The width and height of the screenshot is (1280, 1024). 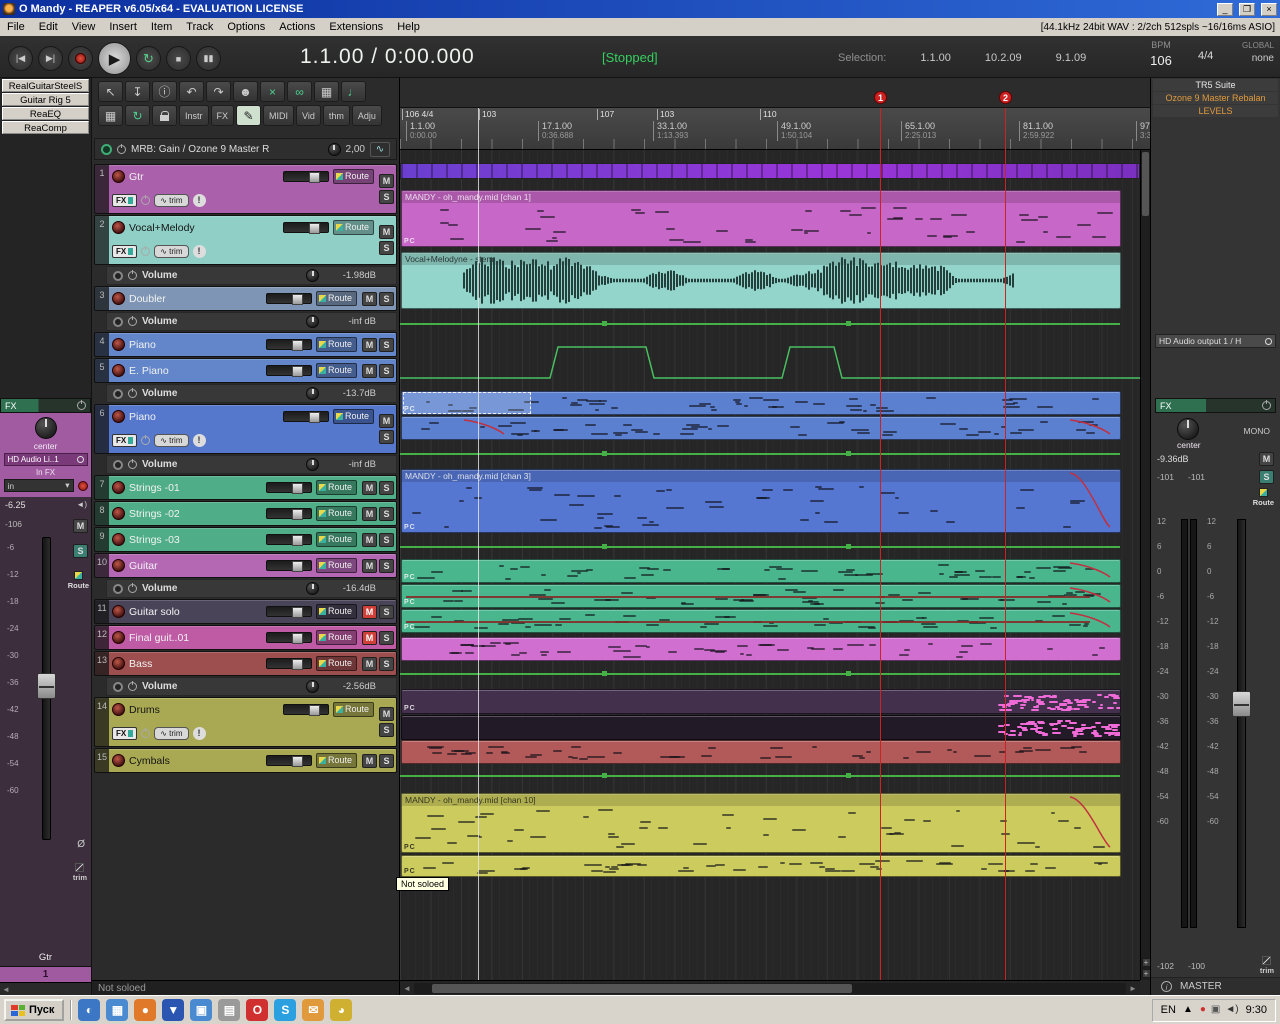 What do you see at coordinates (1005, 97) in the screenshot?
I see `marker-flag-2: 2` at bounding box center [1005, 97].